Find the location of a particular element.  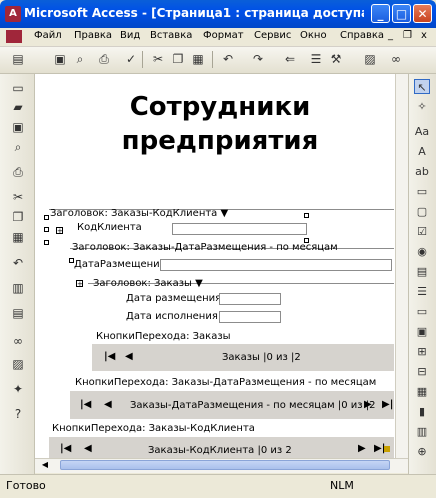

chart-icon: ▮ is located at coordinates (422, 411).